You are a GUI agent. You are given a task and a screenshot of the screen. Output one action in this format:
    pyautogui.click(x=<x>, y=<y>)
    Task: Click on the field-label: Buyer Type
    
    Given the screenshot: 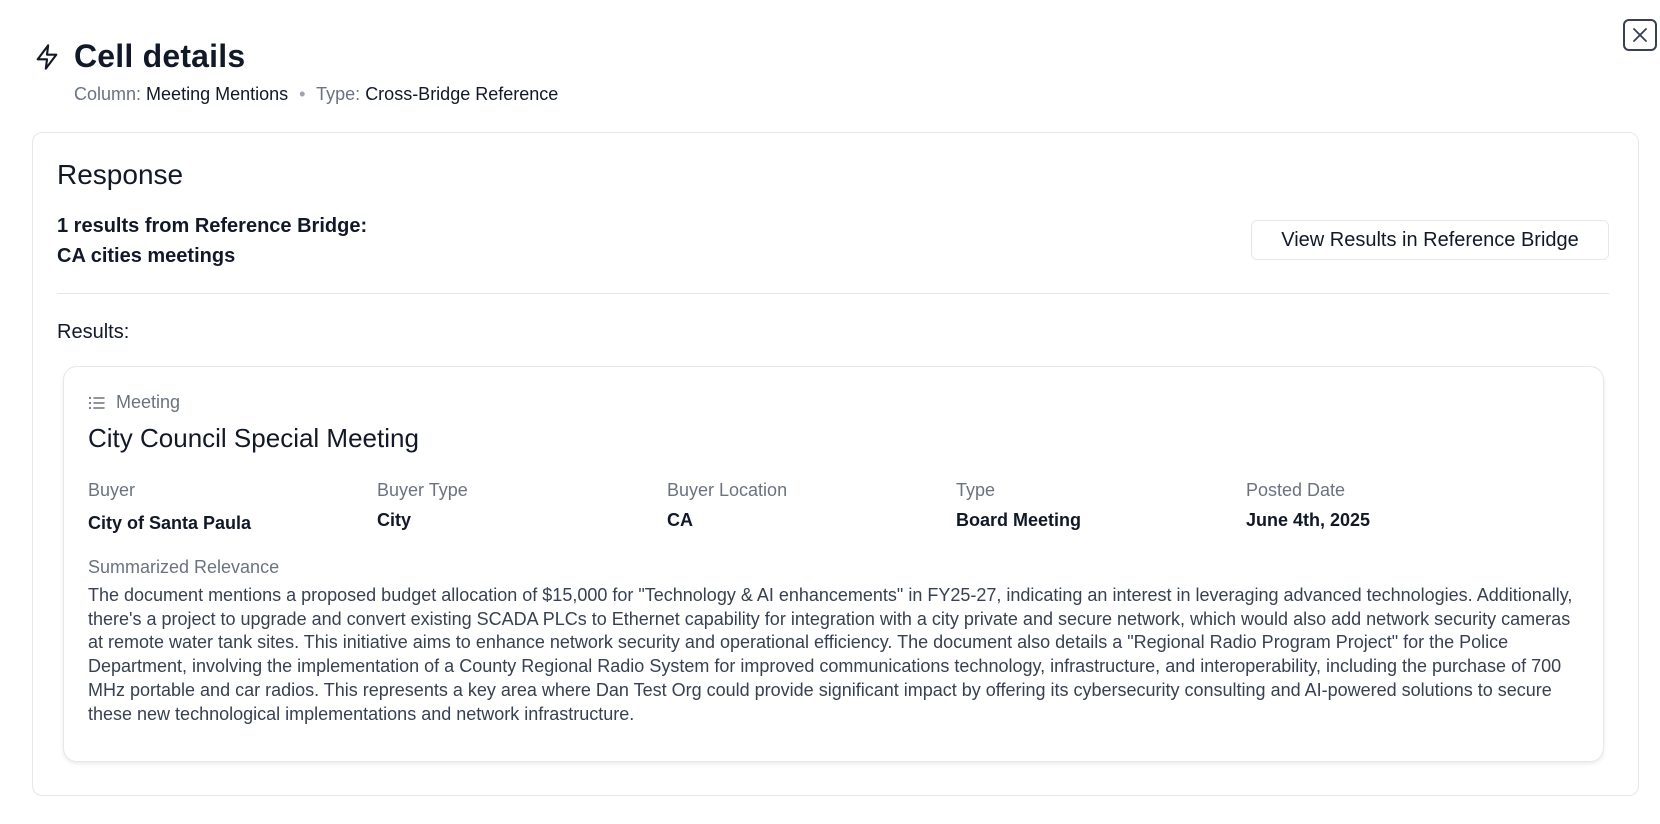 What is the action you would take?
    pyautogui.click(x=422, y=490)
    